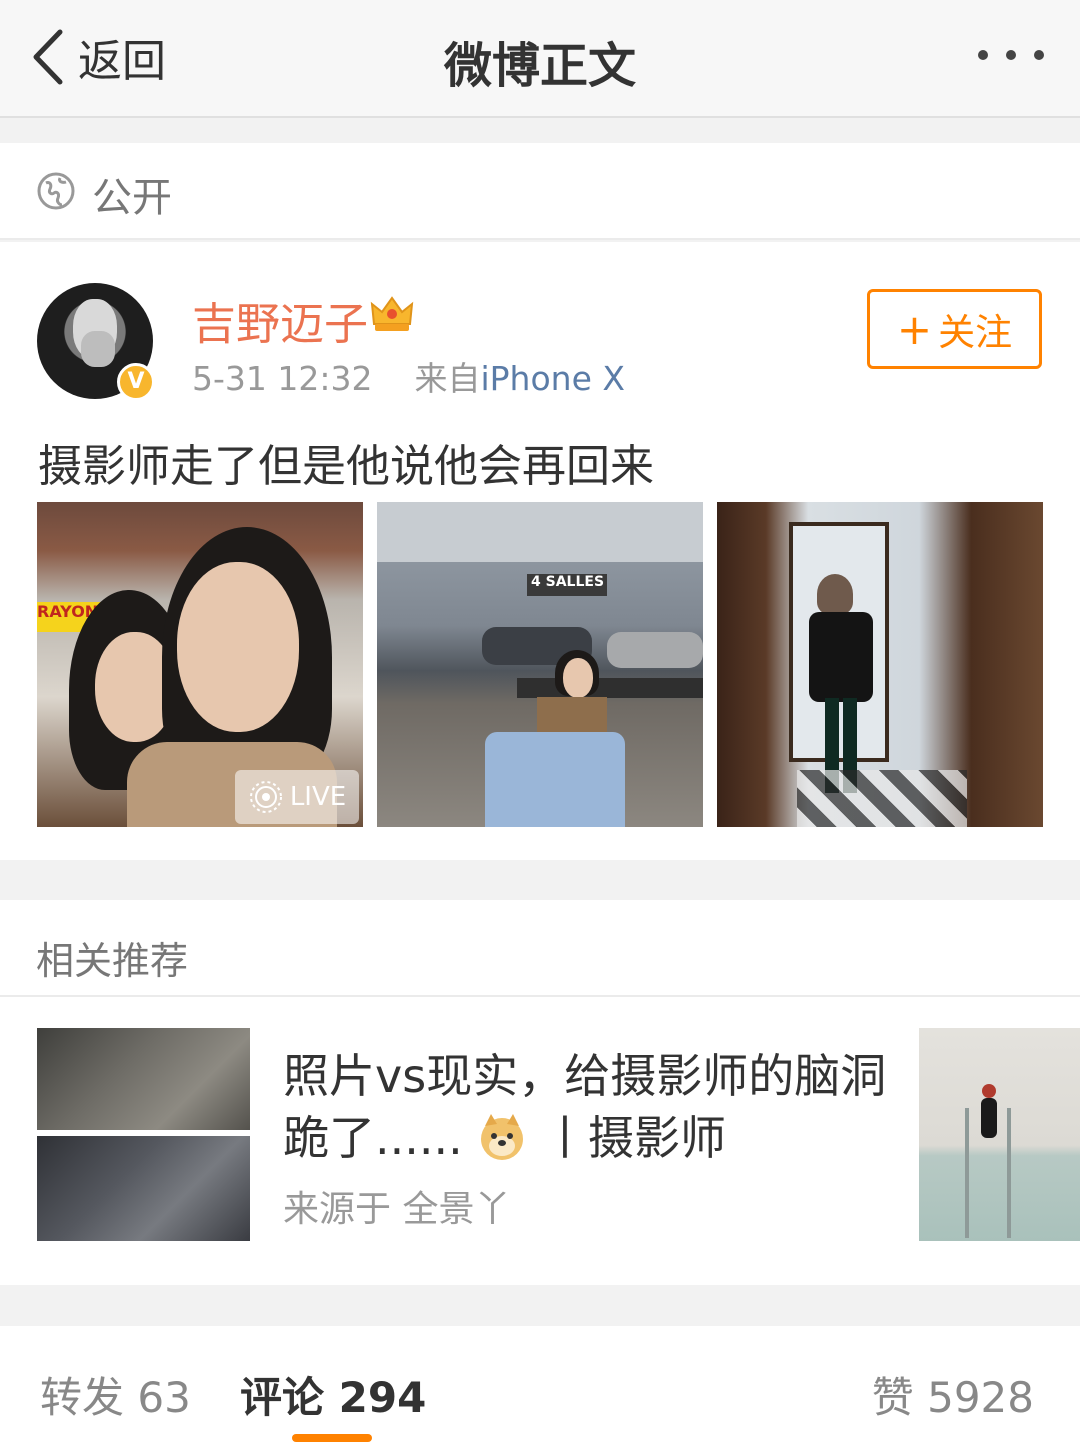  What do you see at coordinates (112, 961) in the screenshot?
I see `recommend-header: 相关推荐` at bounding box center [112, 961].